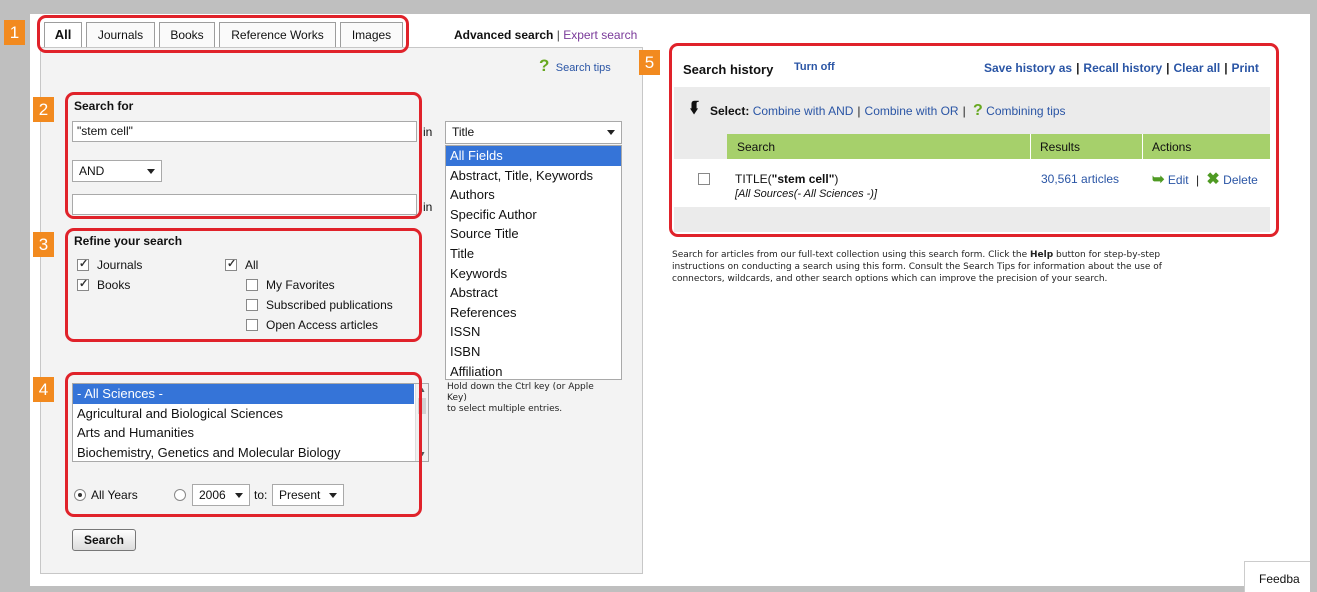 Image resolution: width=1317 pixels, height=592 pixels. I want to click on help-word: Help, so click(1042, 255).